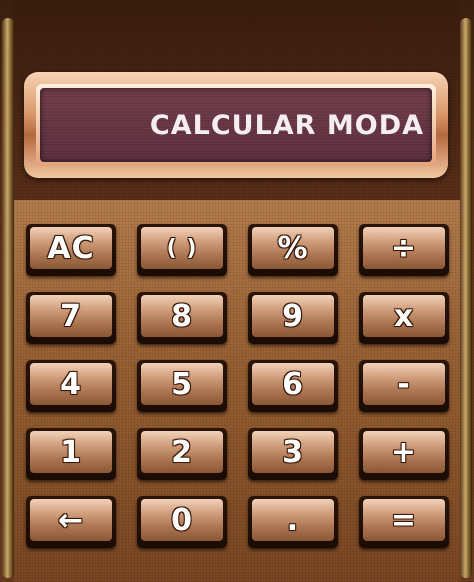  I want to click on digit-2-button: 2, so click(182, 454).